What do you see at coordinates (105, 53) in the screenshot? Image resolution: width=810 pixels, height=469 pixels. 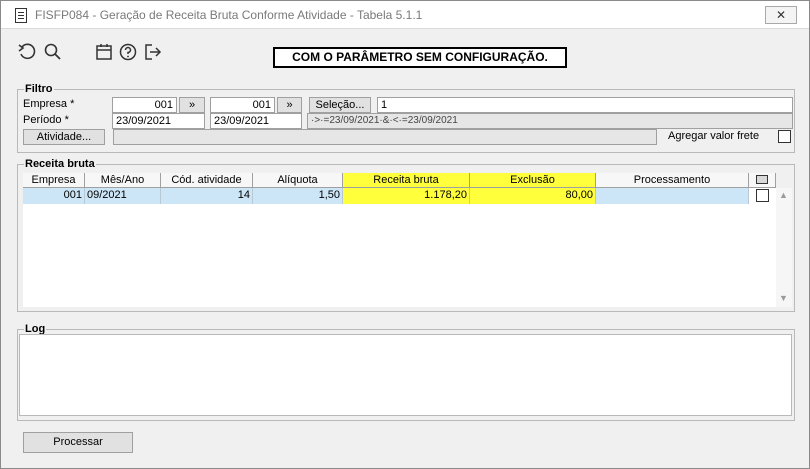 I see `calendar-icon` at bounding box center [105, 53].